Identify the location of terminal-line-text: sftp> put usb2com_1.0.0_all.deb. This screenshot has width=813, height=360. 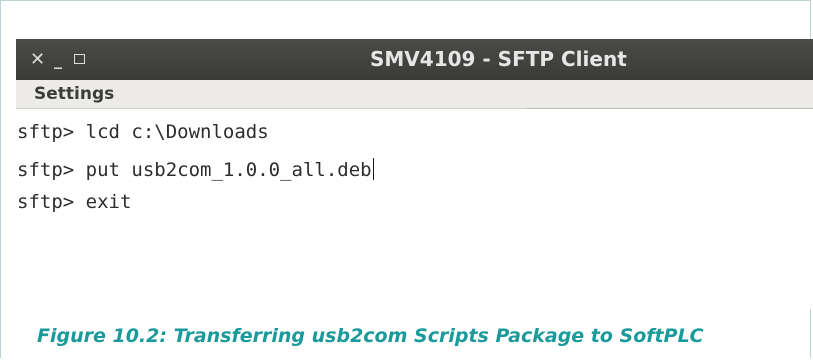
(194, 170).